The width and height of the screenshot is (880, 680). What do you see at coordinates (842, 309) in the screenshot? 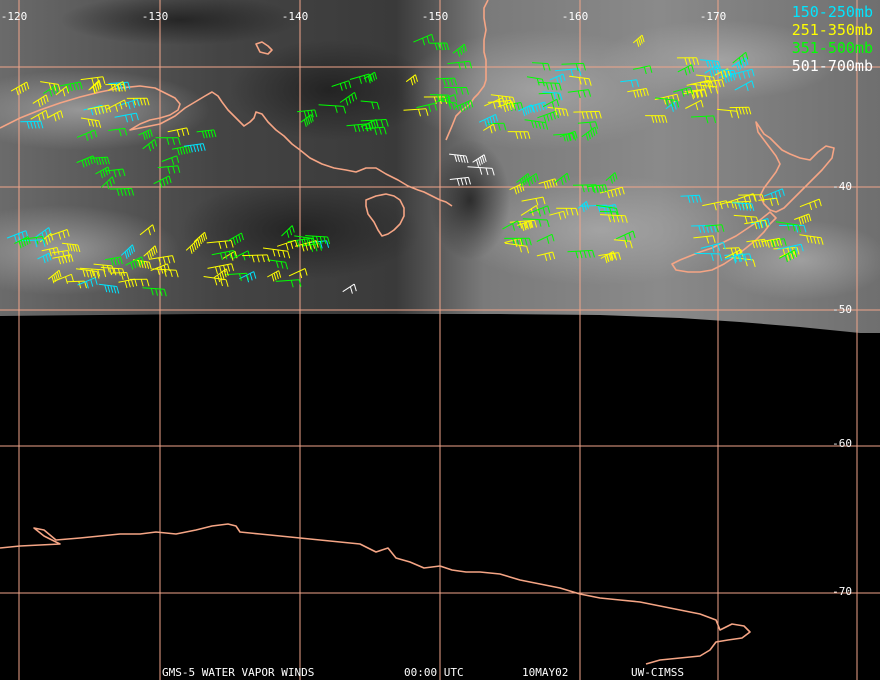
I see `latitude-label-50: -50` at bounding box center [842, 309].